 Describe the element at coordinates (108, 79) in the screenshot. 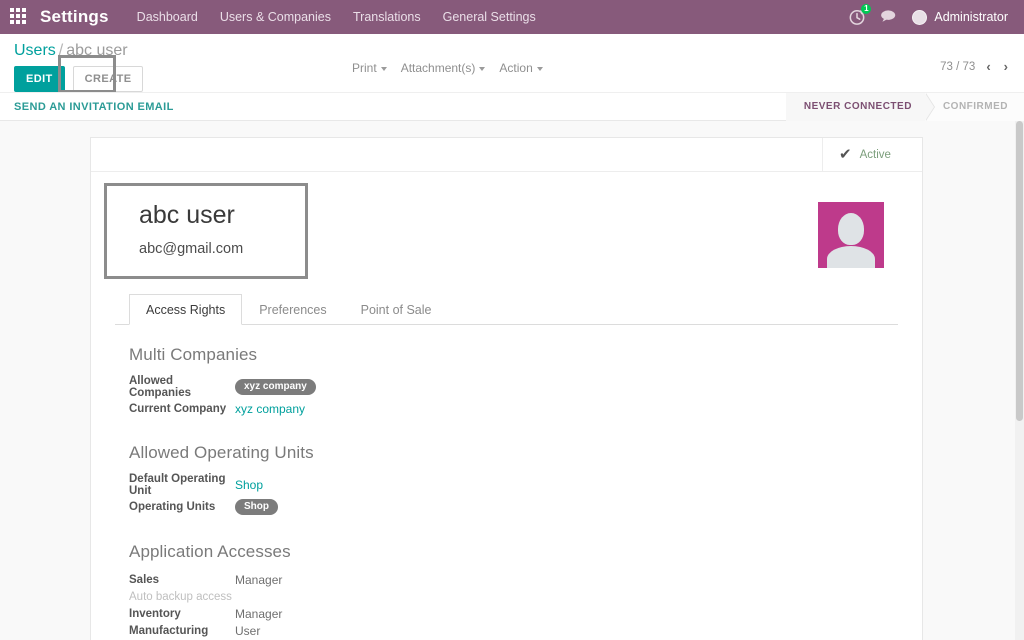

I see `create-button: CREATE` at that location.